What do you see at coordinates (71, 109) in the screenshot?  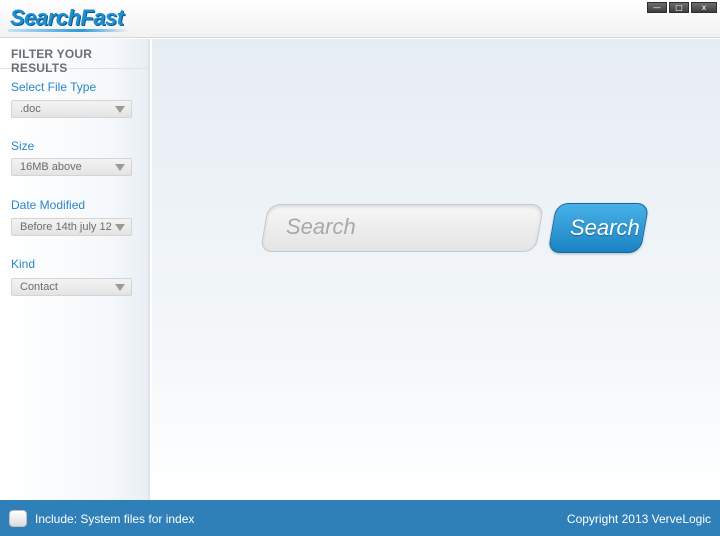 I see `file-type-dropdown: .doc` at bounding box center [71, 109].